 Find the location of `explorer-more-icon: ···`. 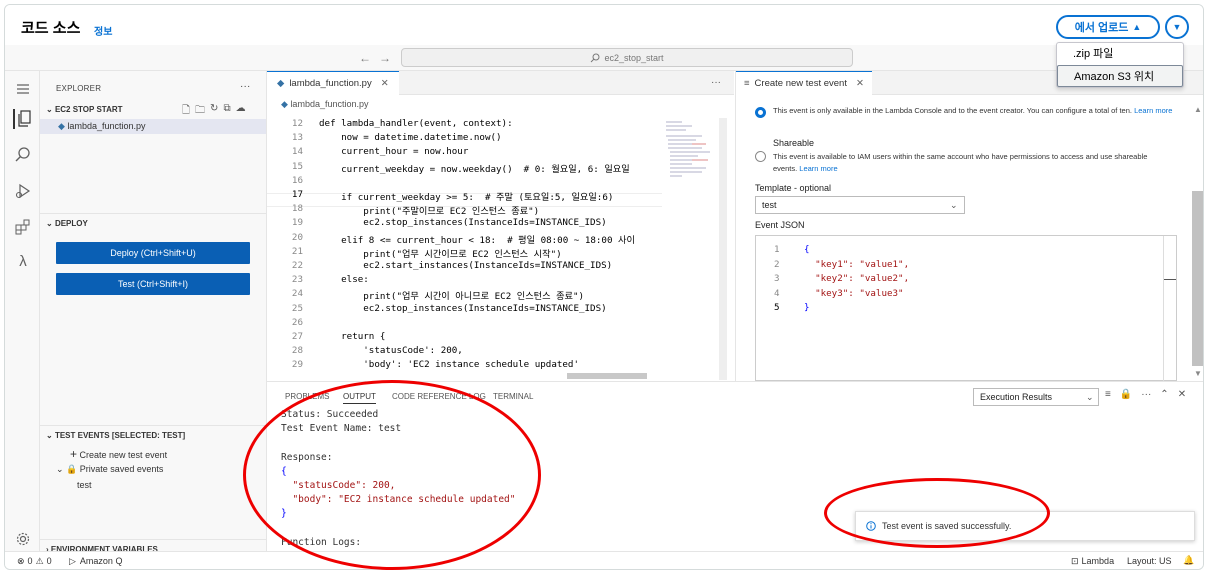

explorer-more-icon: ··· is located at coordinates (245, 86).